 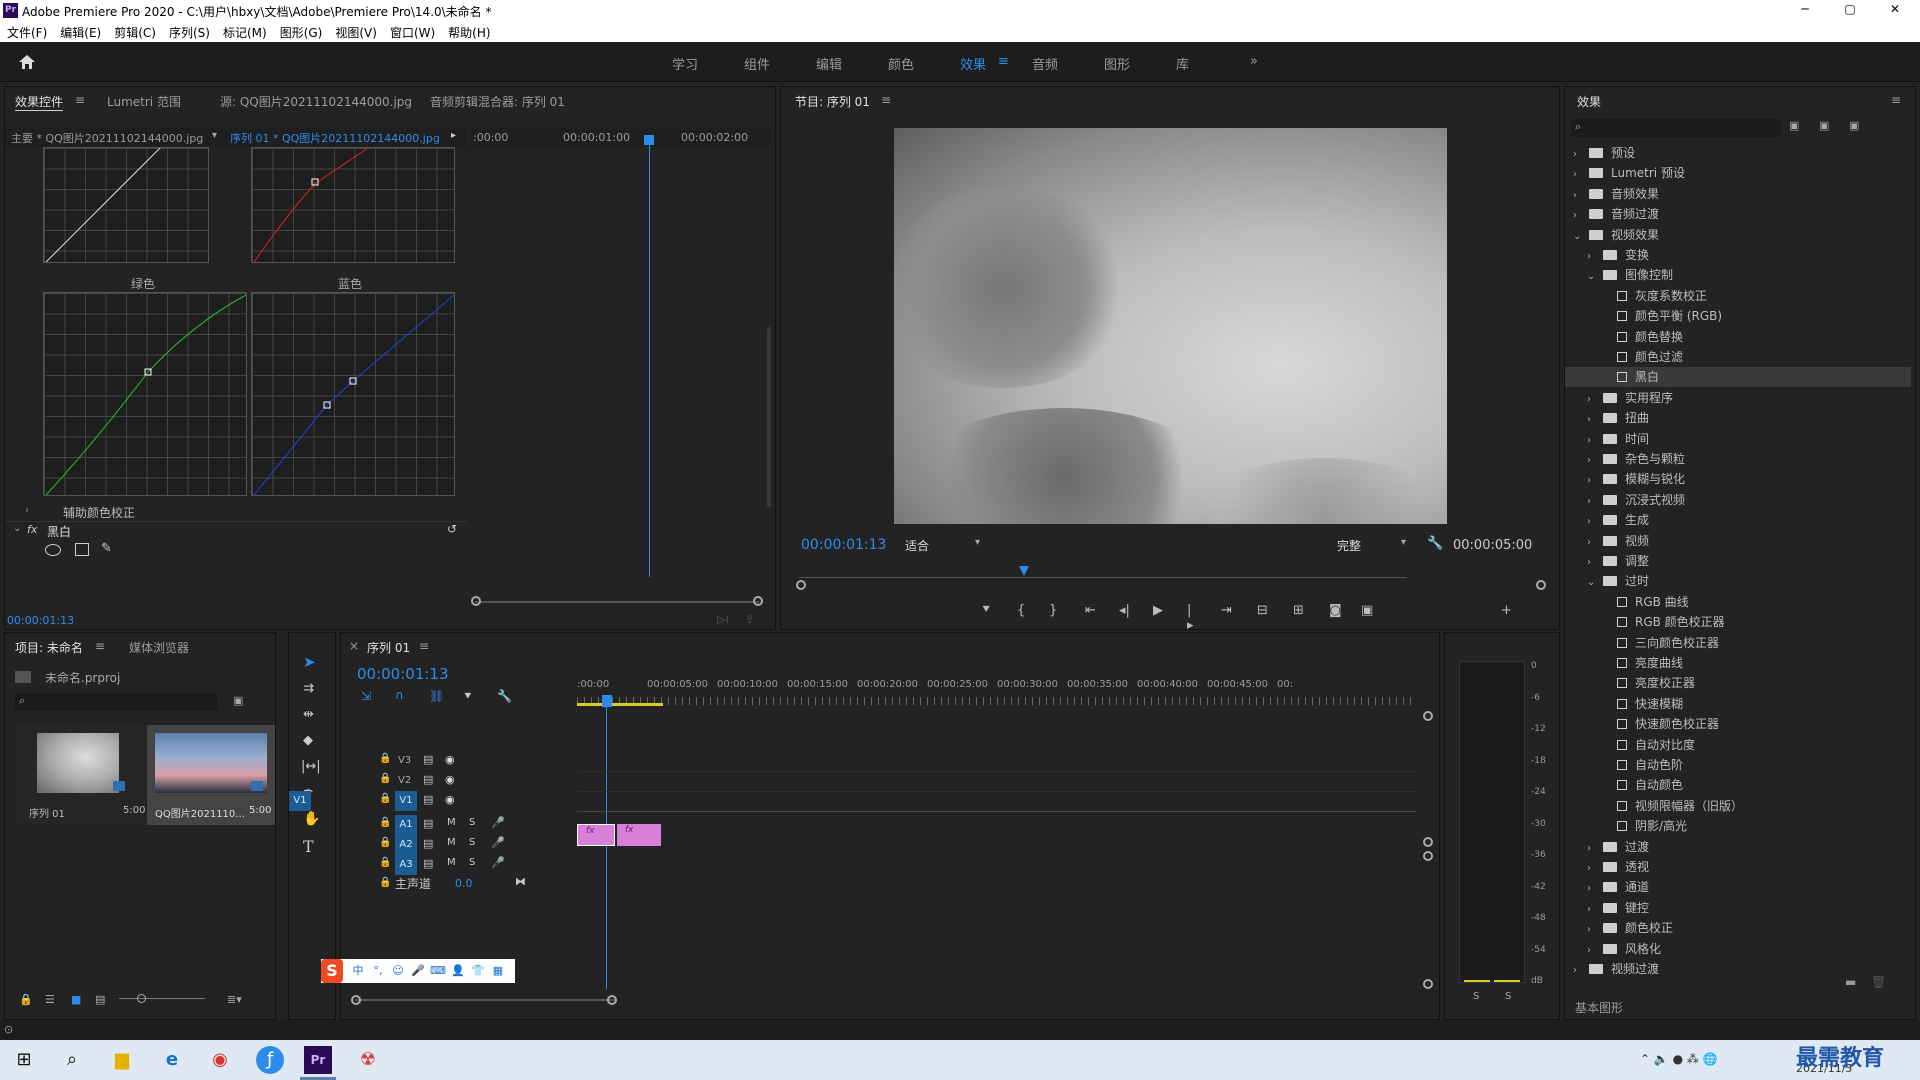 I want to click on tab-audio-clip-mixer: 音频剪辑混合器: 序列 01, so click(x=497, y=101).